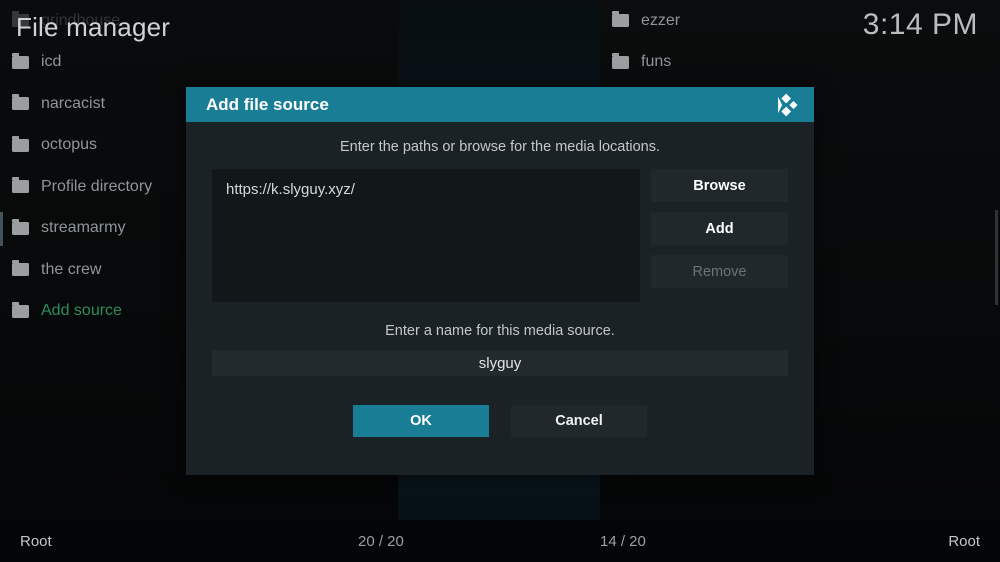 The width and height of the screenshot is (1000, 562). What do you see at coordinates (920, 24) in the screenshot?
I see `clock: 3:14 PM` at bounding box center [920, 24].